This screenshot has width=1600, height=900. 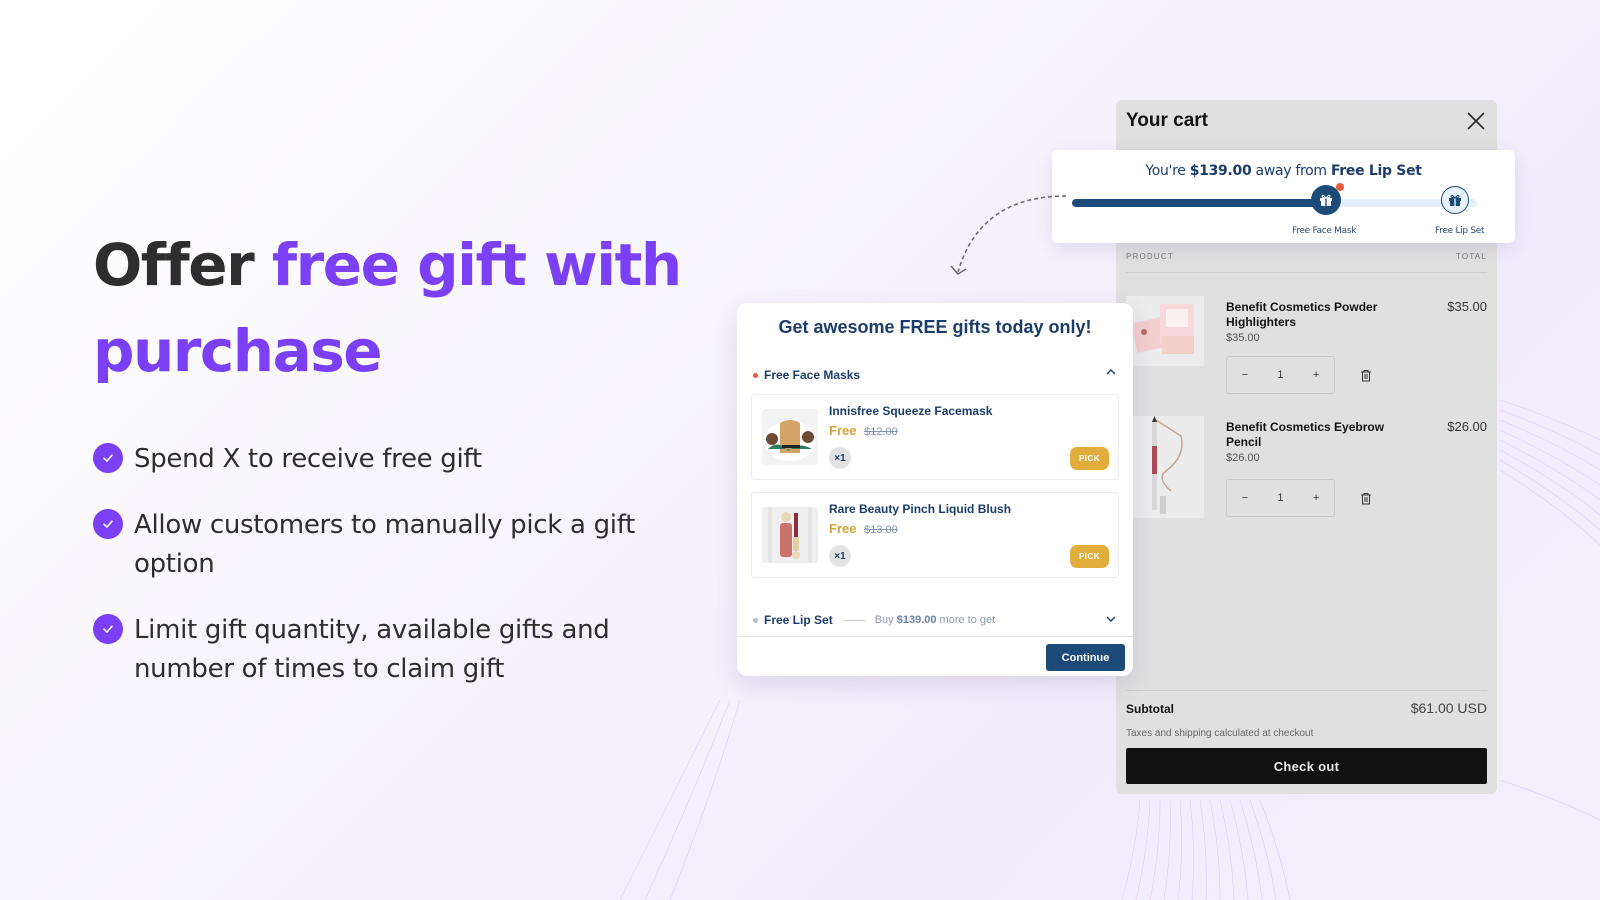 I want to click on curved-arrow-icon, so click(x=1008, y=235).